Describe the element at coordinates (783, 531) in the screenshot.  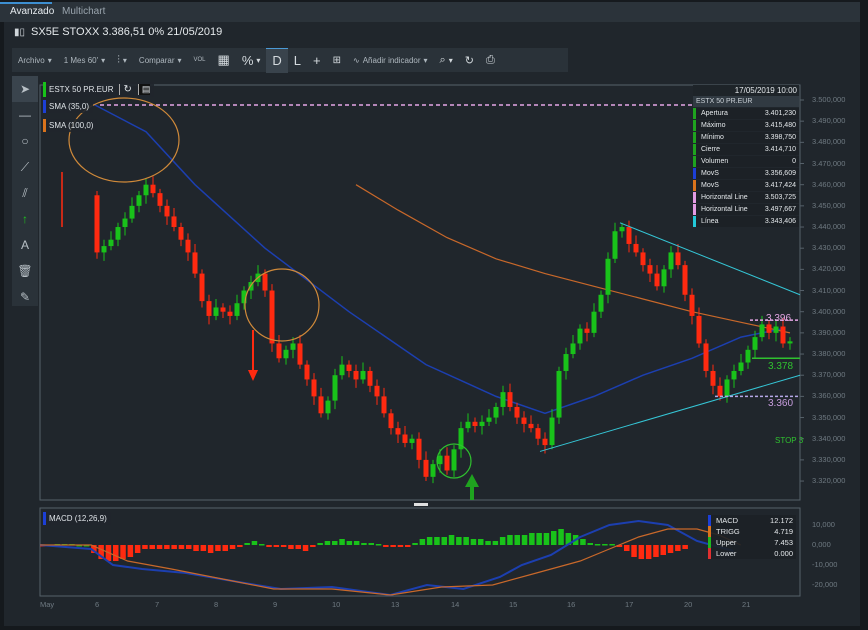
I see `row-value: 4.719` at that location.